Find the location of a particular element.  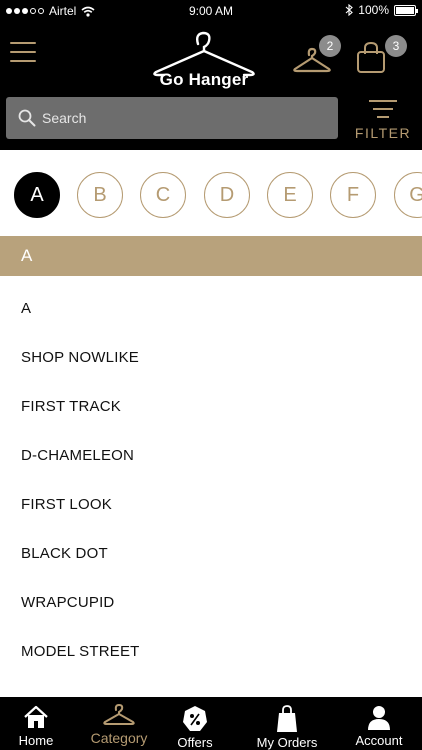

tab-category-label: Category is located at coordinates (119, 738).